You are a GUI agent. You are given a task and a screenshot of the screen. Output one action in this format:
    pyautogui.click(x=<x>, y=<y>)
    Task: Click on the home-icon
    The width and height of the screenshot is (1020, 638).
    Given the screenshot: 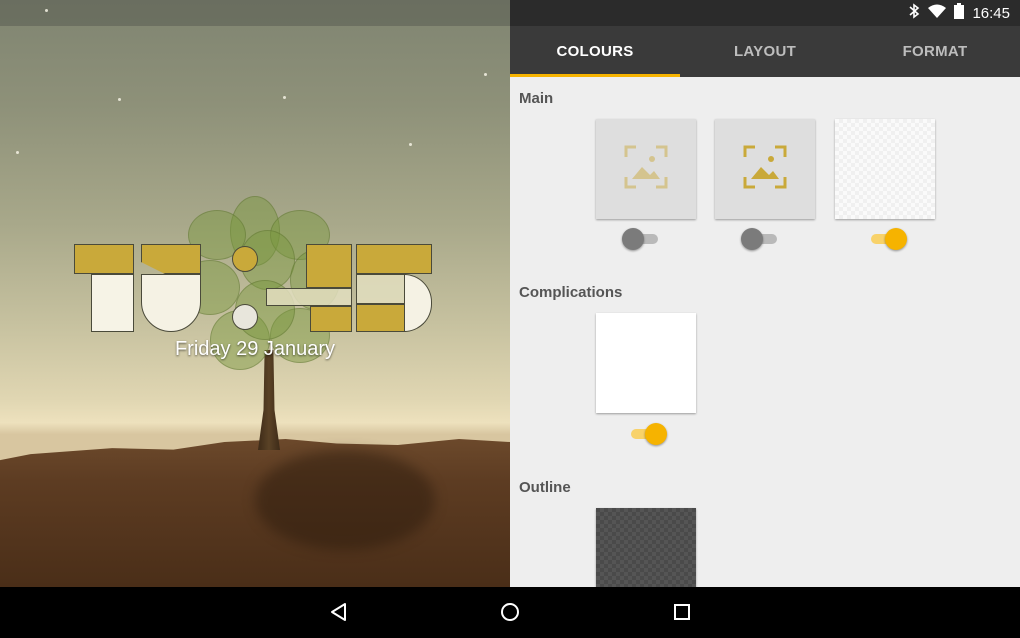 What is the action you would take?
    pyautogui.click(x=510, y=612)
    